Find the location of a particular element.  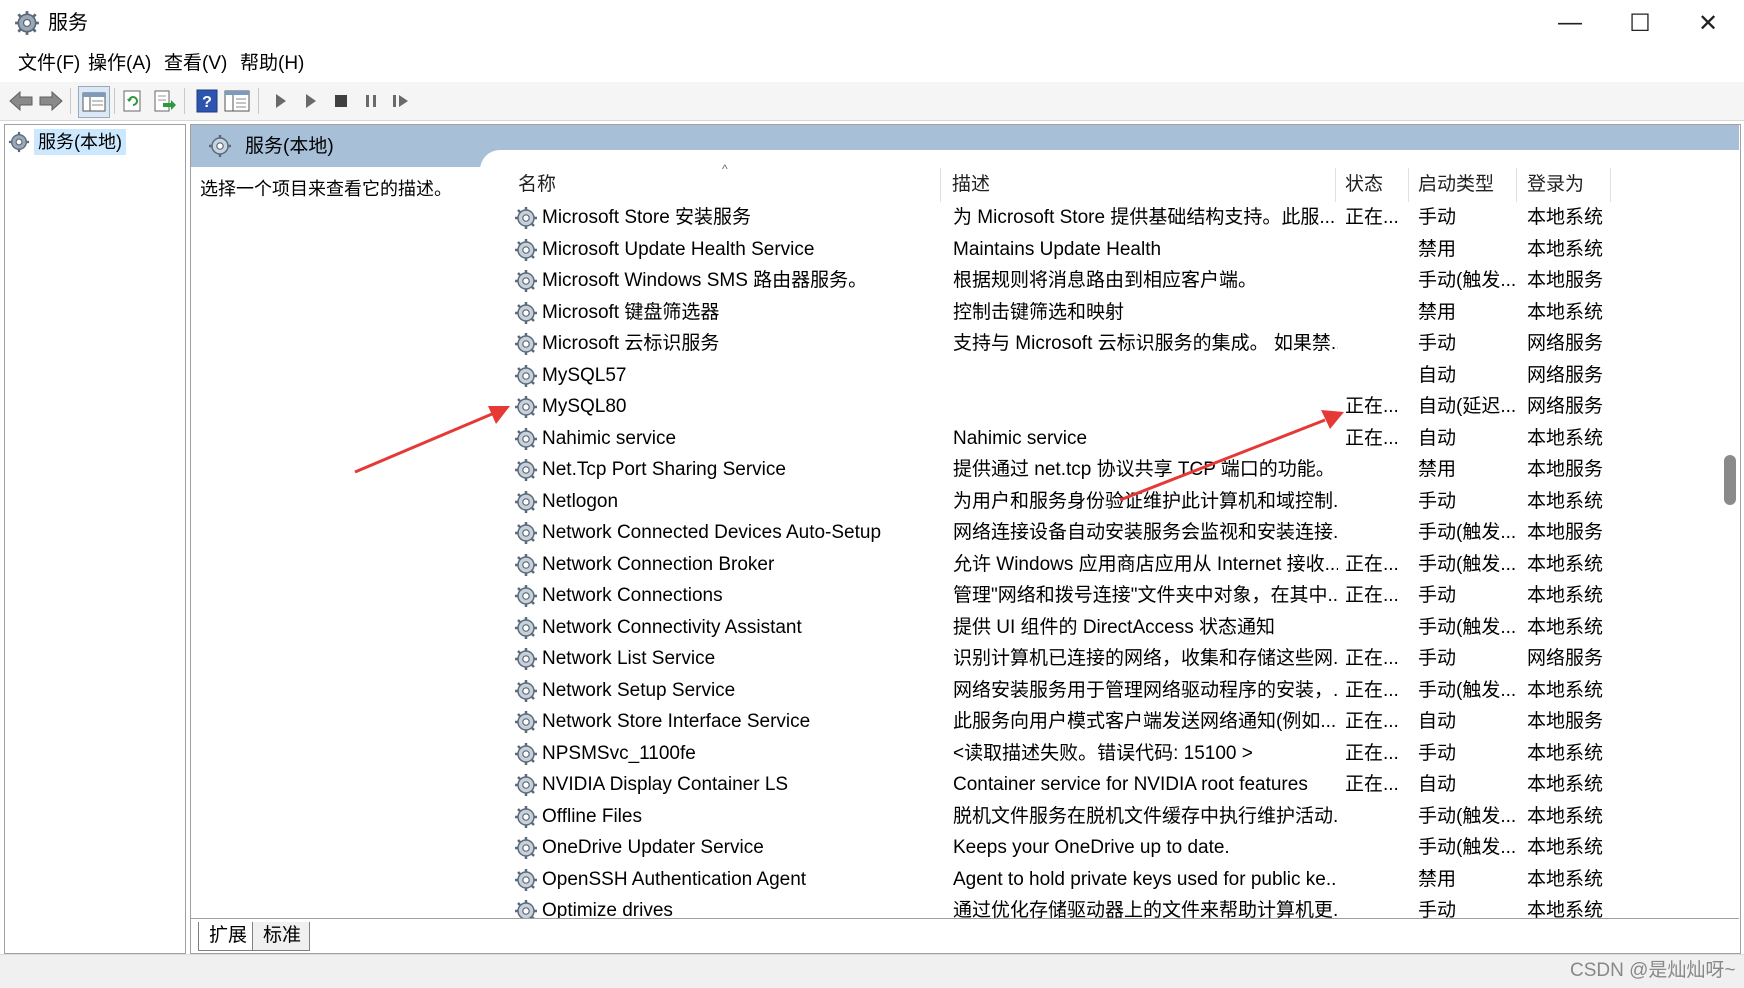

toolbar-separator is located at coordinates (258, 101).